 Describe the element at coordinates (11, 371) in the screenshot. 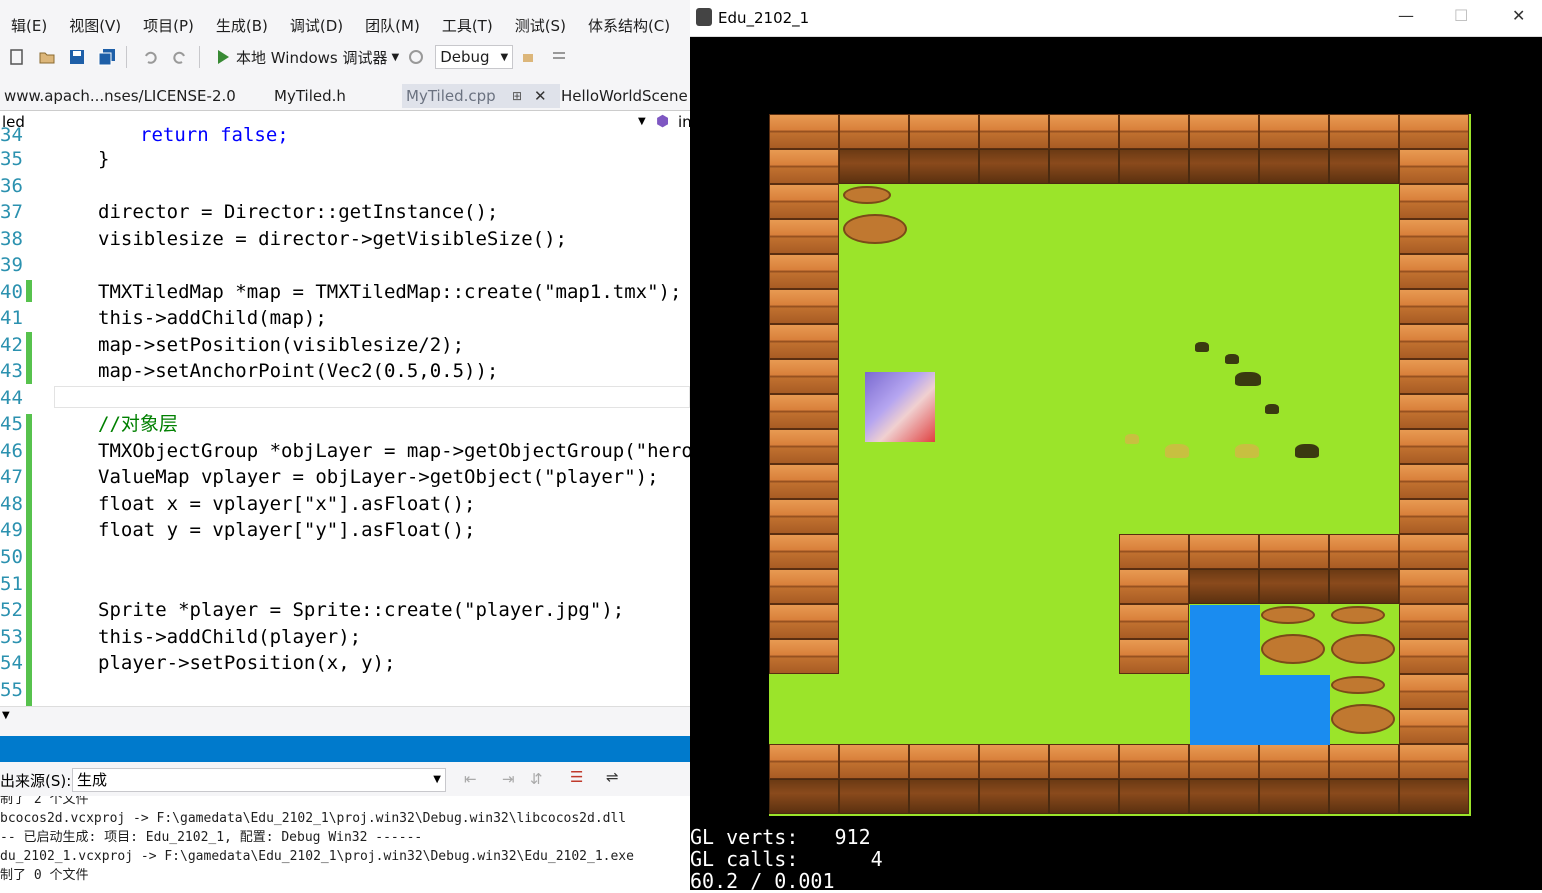

I see `line-number: 43` at that location.